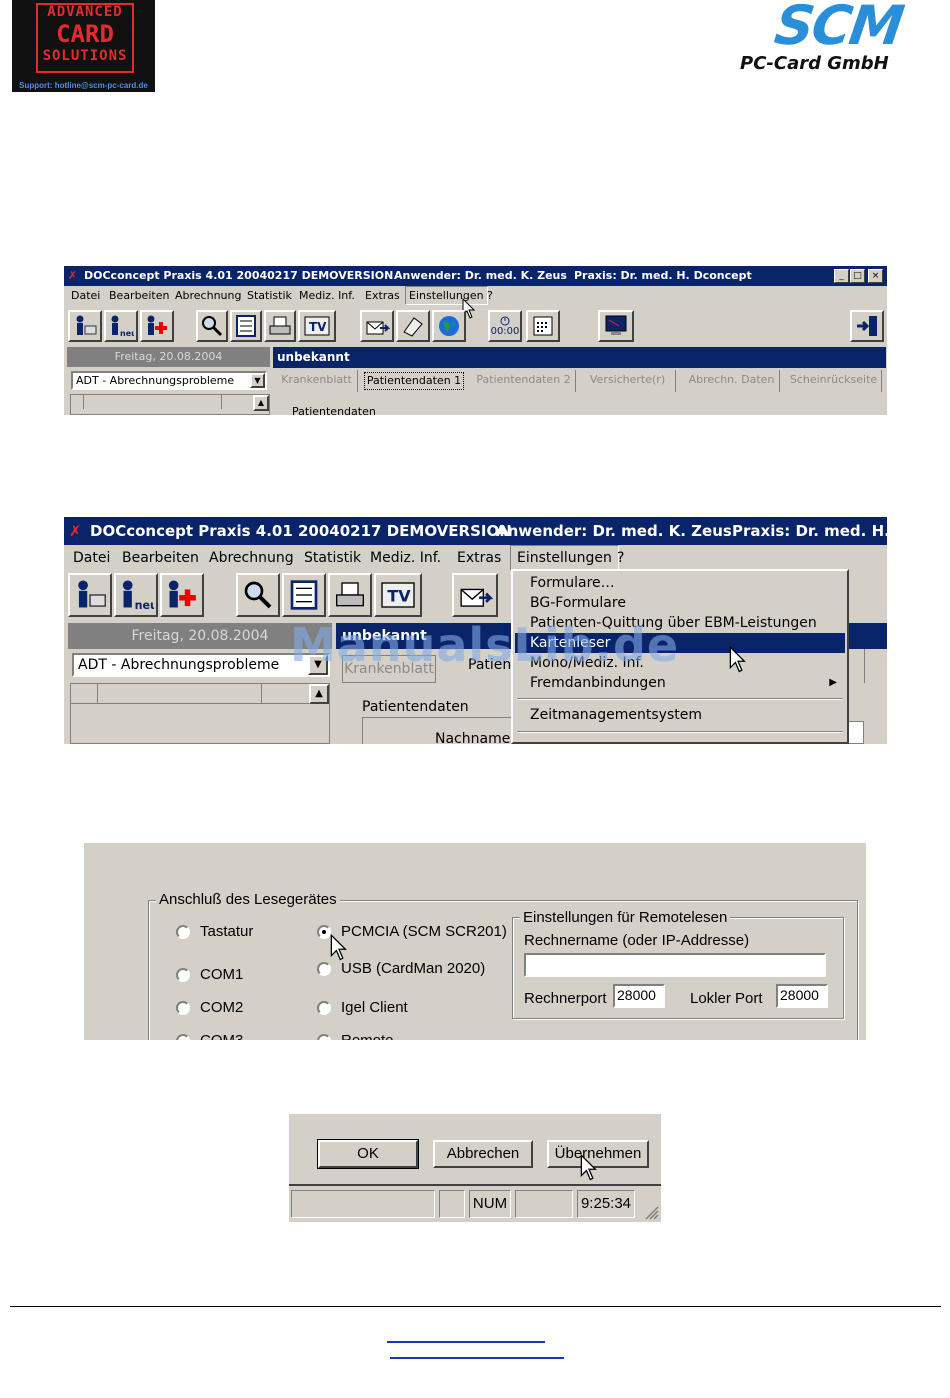 Image resolution: width=950 pixels, height=1398 pixels. What do you see at coordinates (524, 381) in the screenshot?
I see `tab-patientendaten-2: Patientendaten 2` at bounding box center [524, 381].